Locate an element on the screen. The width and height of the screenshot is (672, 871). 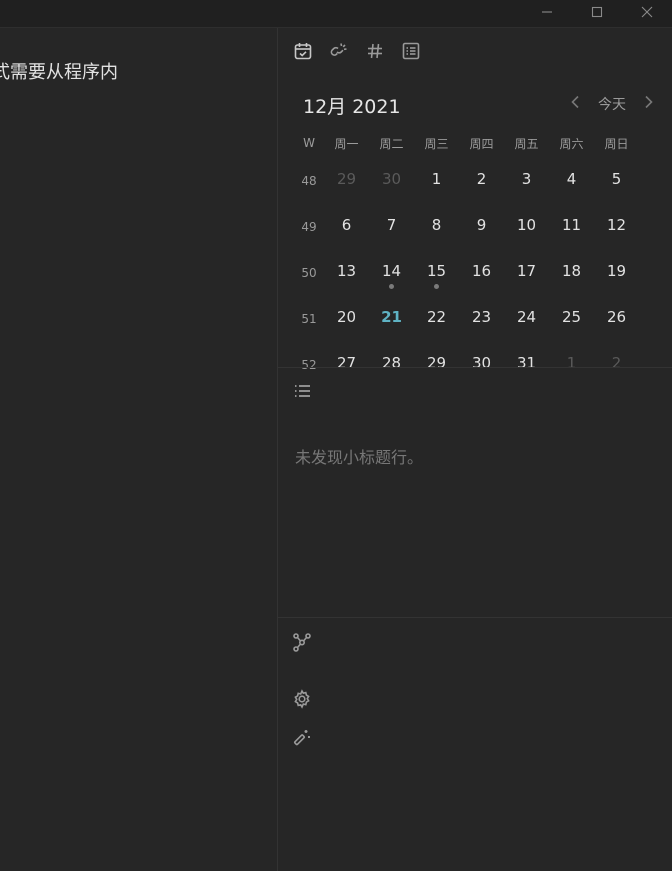
week-number: 51 is located at coordinates (309, 317).